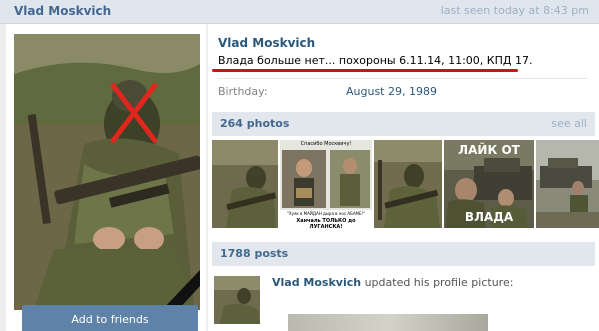  What do you see at coordinates (489, 150) in the screenshot?
I see `photo-caption-top: ЛАЙК ОТ` at bounding box center [489, 150].